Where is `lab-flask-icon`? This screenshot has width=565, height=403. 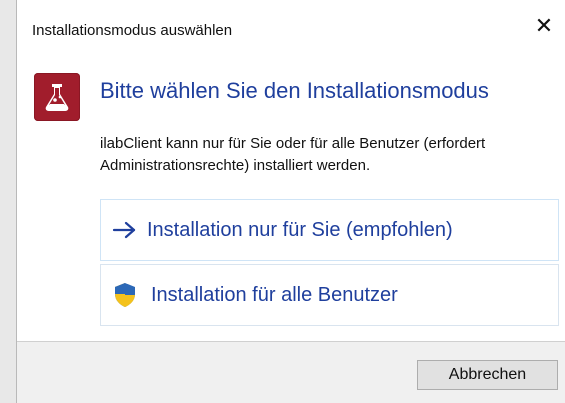
lab-flask-icon is located at coordinates (57, 97).